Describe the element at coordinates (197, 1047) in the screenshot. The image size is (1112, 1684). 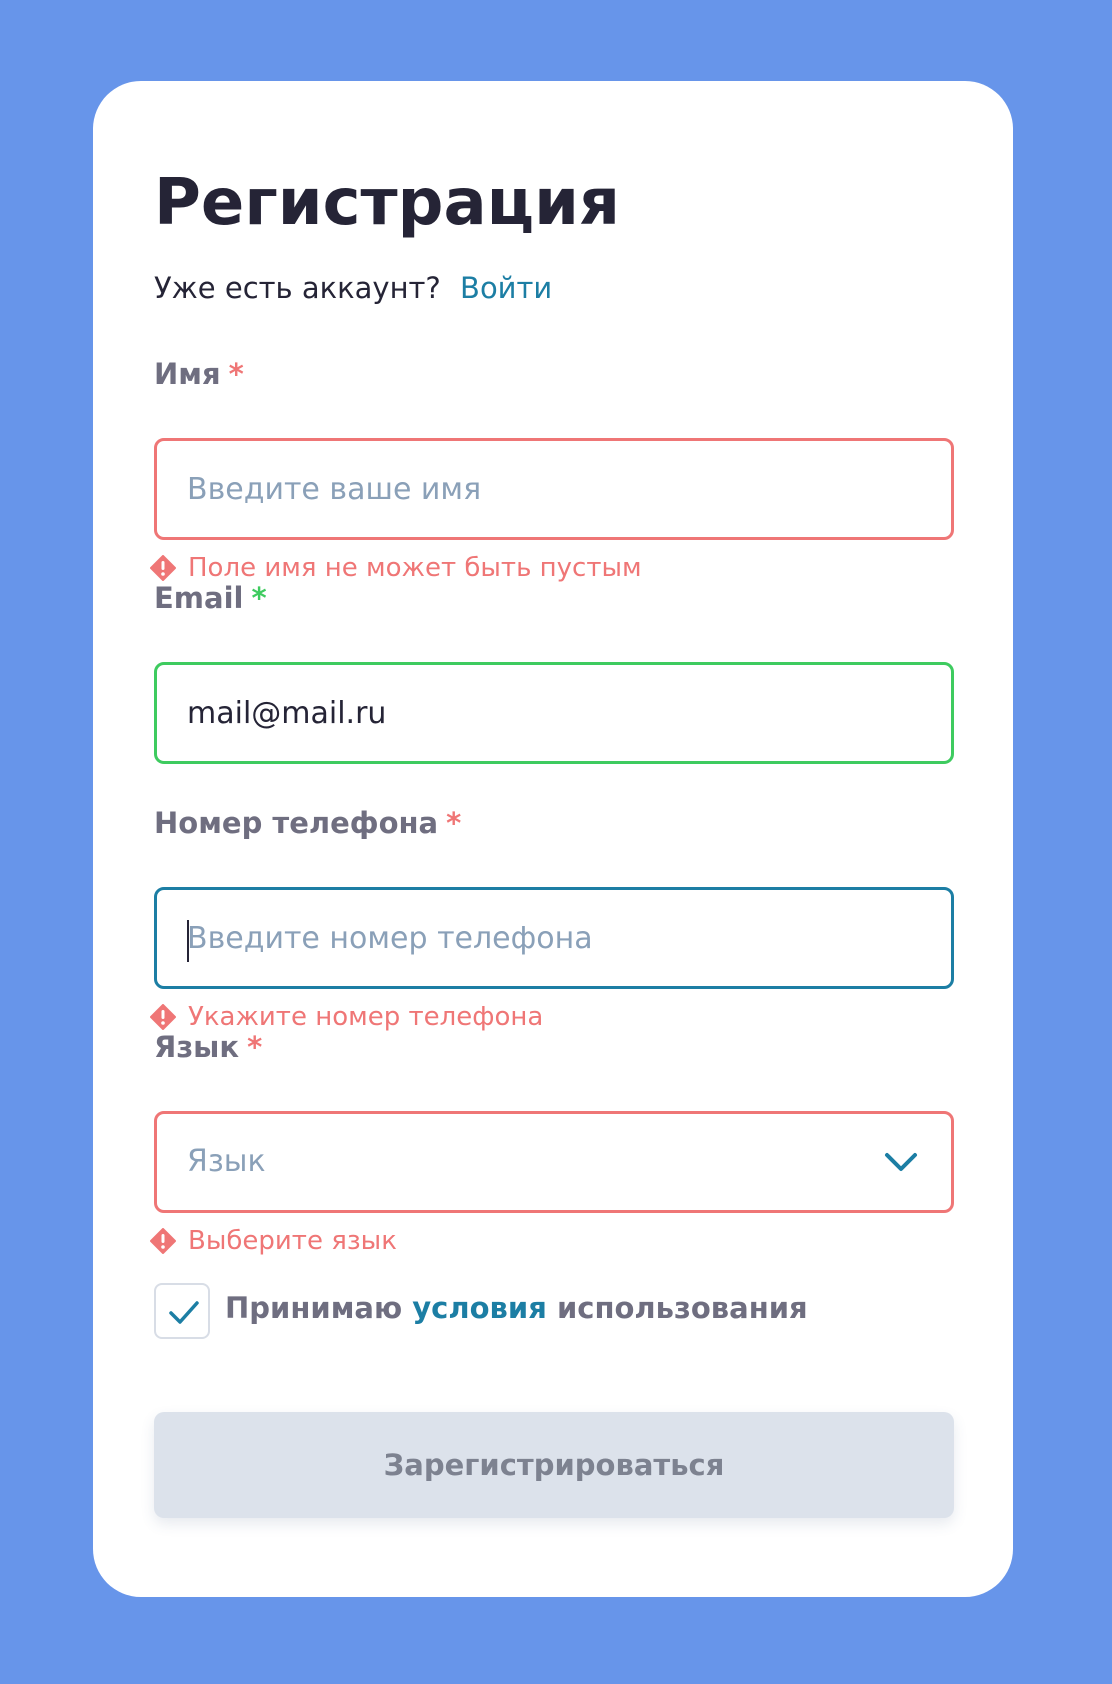
I see `language-label-text: Язык` at that location.